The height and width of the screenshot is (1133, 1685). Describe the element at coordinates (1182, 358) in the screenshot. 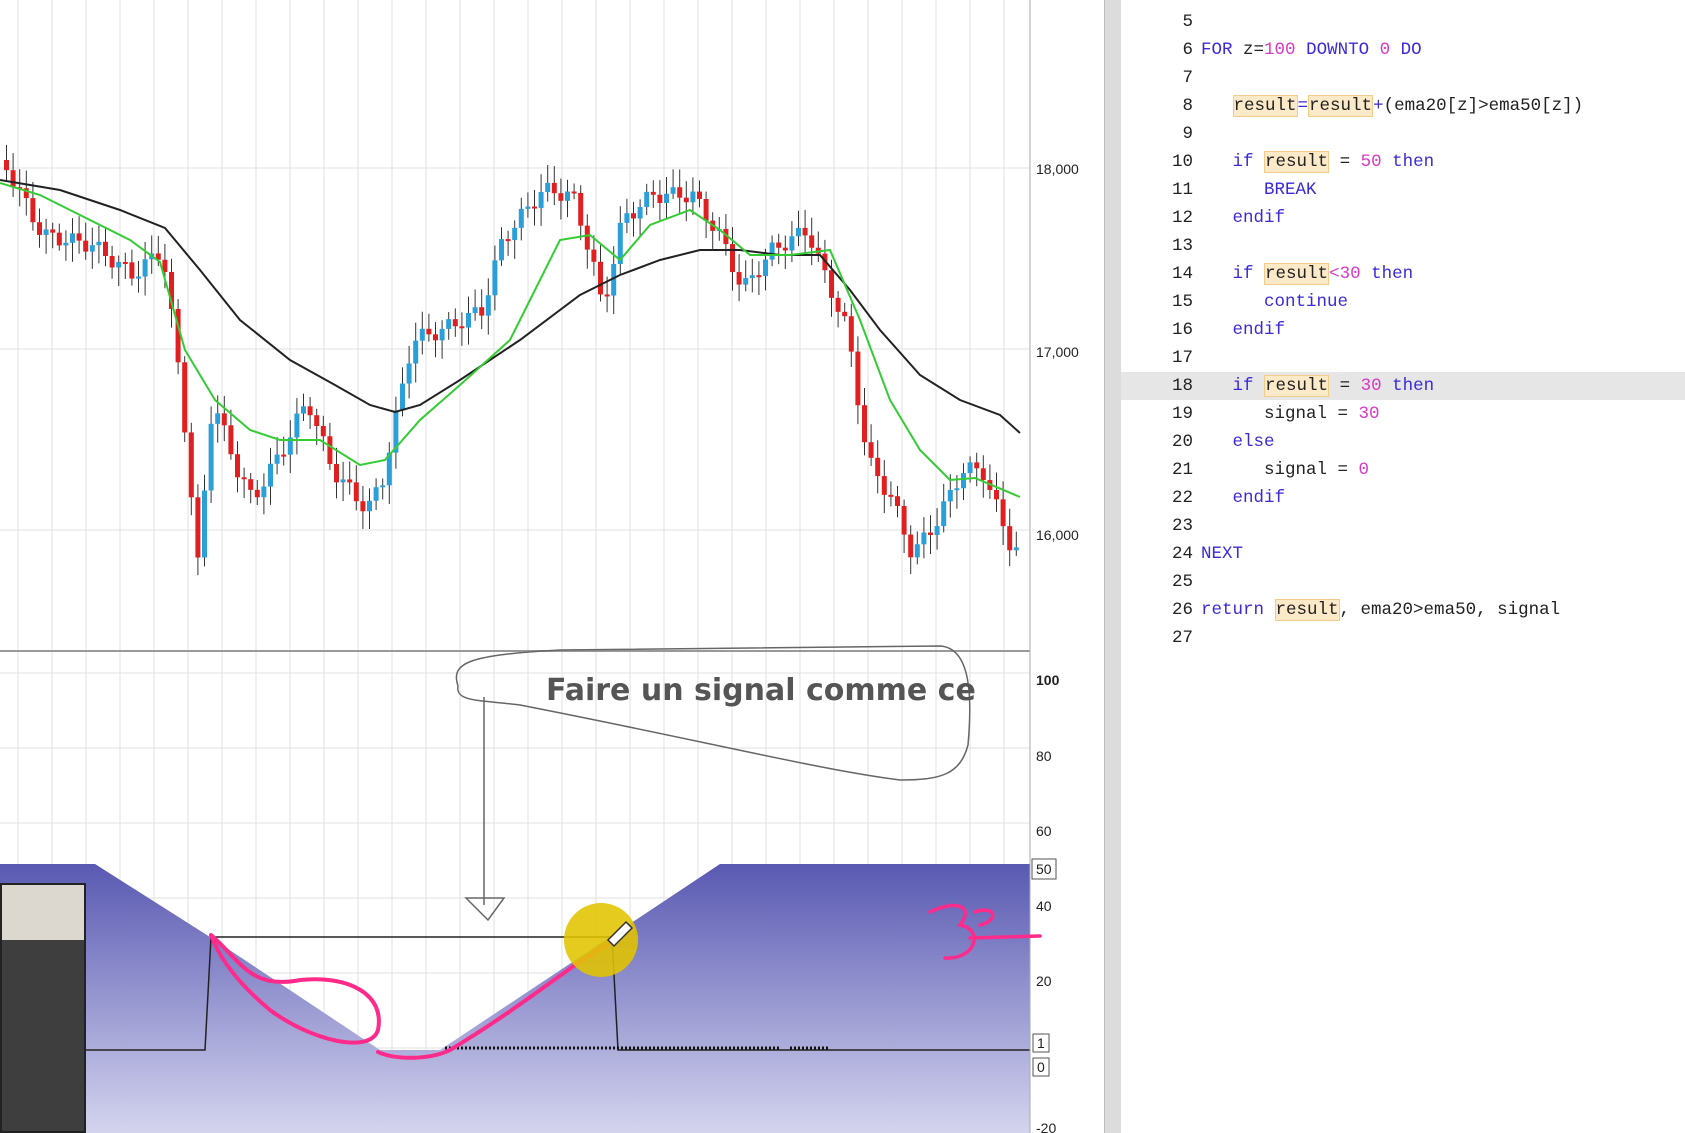

I see `line-number: 17` at that location.